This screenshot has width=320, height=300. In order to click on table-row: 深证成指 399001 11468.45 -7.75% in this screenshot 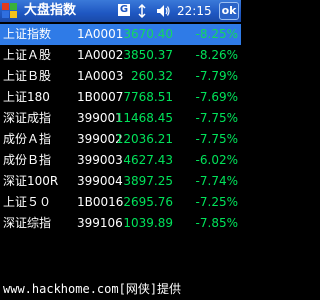, I will do `click(120, 118)`.